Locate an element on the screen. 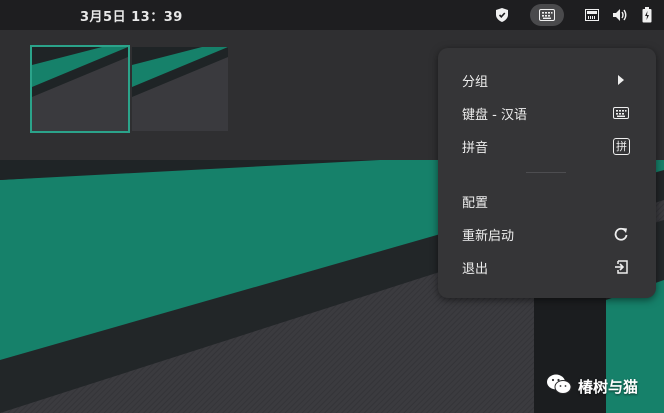  menu-separator is located at coordinates (546, 172).